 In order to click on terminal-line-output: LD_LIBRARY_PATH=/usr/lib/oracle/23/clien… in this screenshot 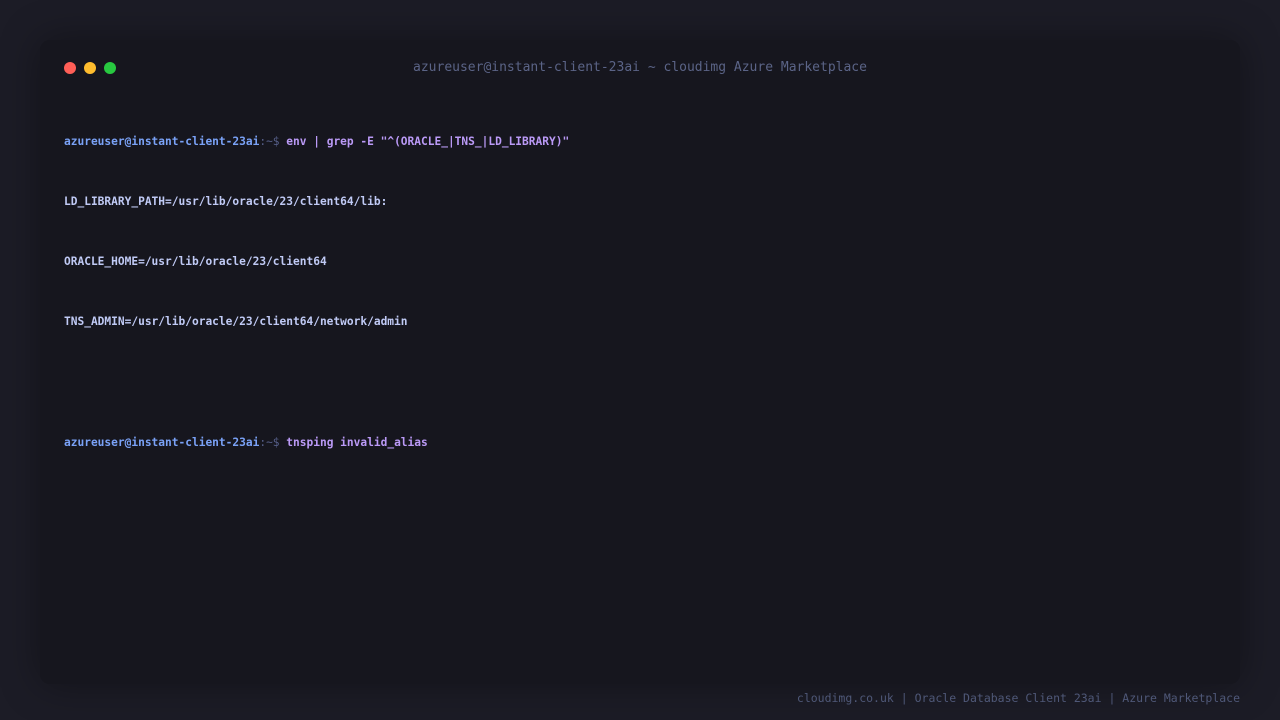, I will do `click(226, 201)`.